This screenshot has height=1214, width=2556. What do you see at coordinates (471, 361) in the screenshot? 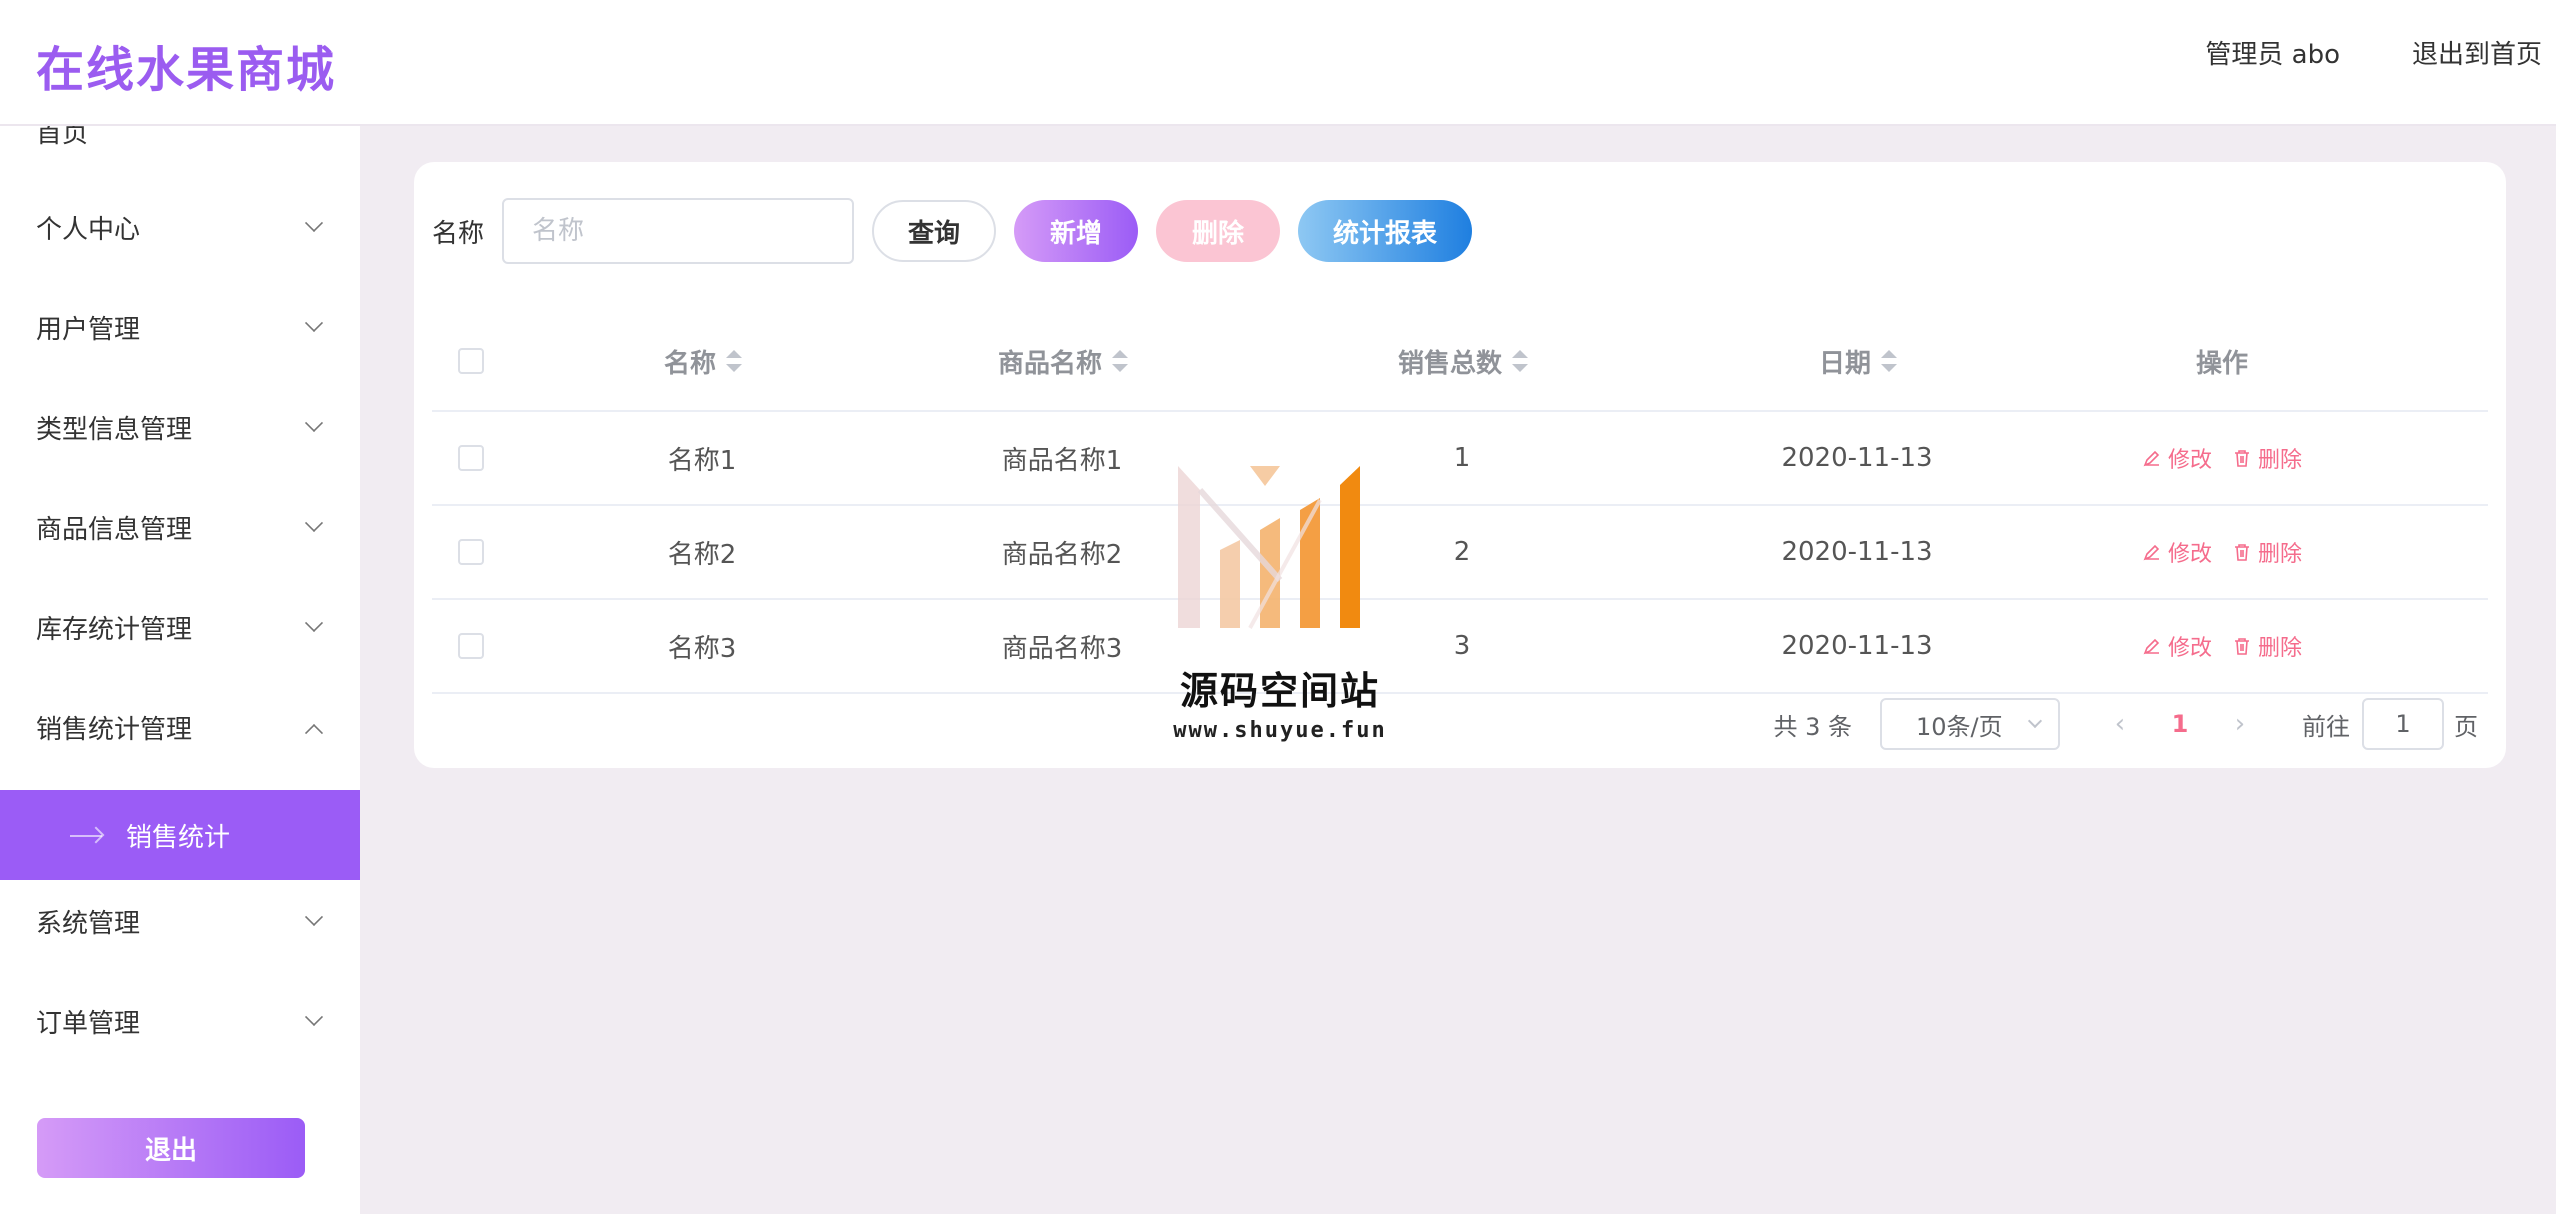
I see `select-all-checkbox` at bounding box center [471, 361].